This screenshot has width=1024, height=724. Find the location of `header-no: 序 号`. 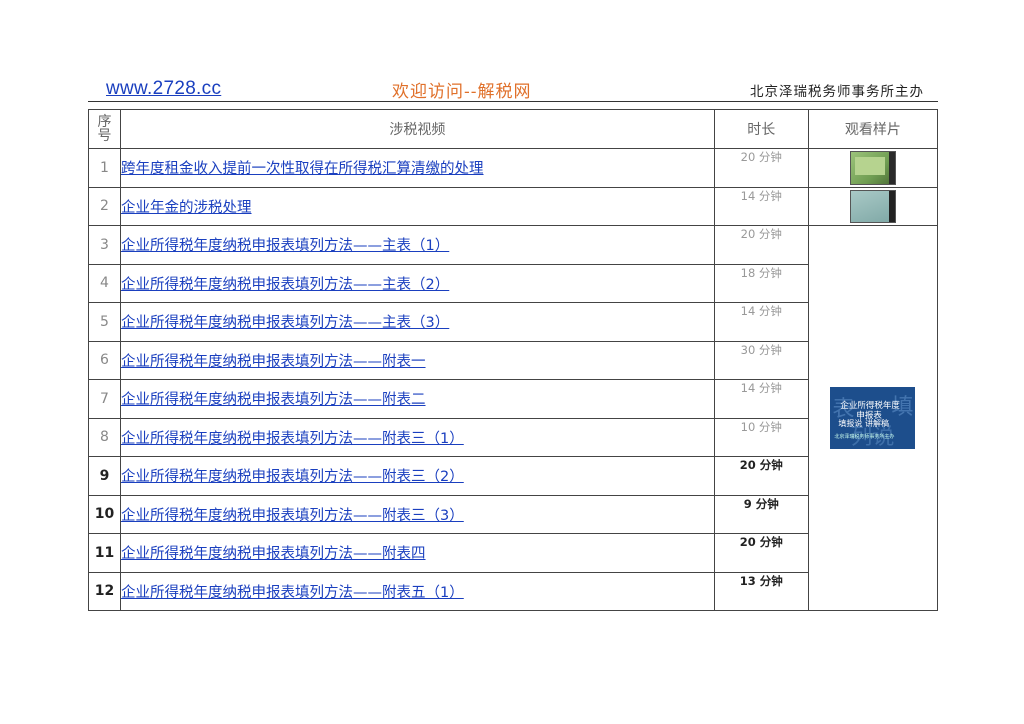

header-no: 序 号 is located at coordinates (104, 129).